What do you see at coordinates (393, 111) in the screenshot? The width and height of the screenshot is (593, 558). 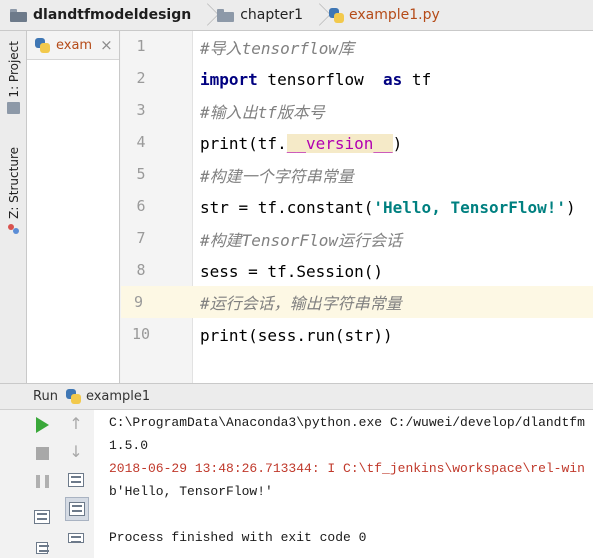 I see `code-line-3: #输入出tf版本号` at bounding box center [393, 111].